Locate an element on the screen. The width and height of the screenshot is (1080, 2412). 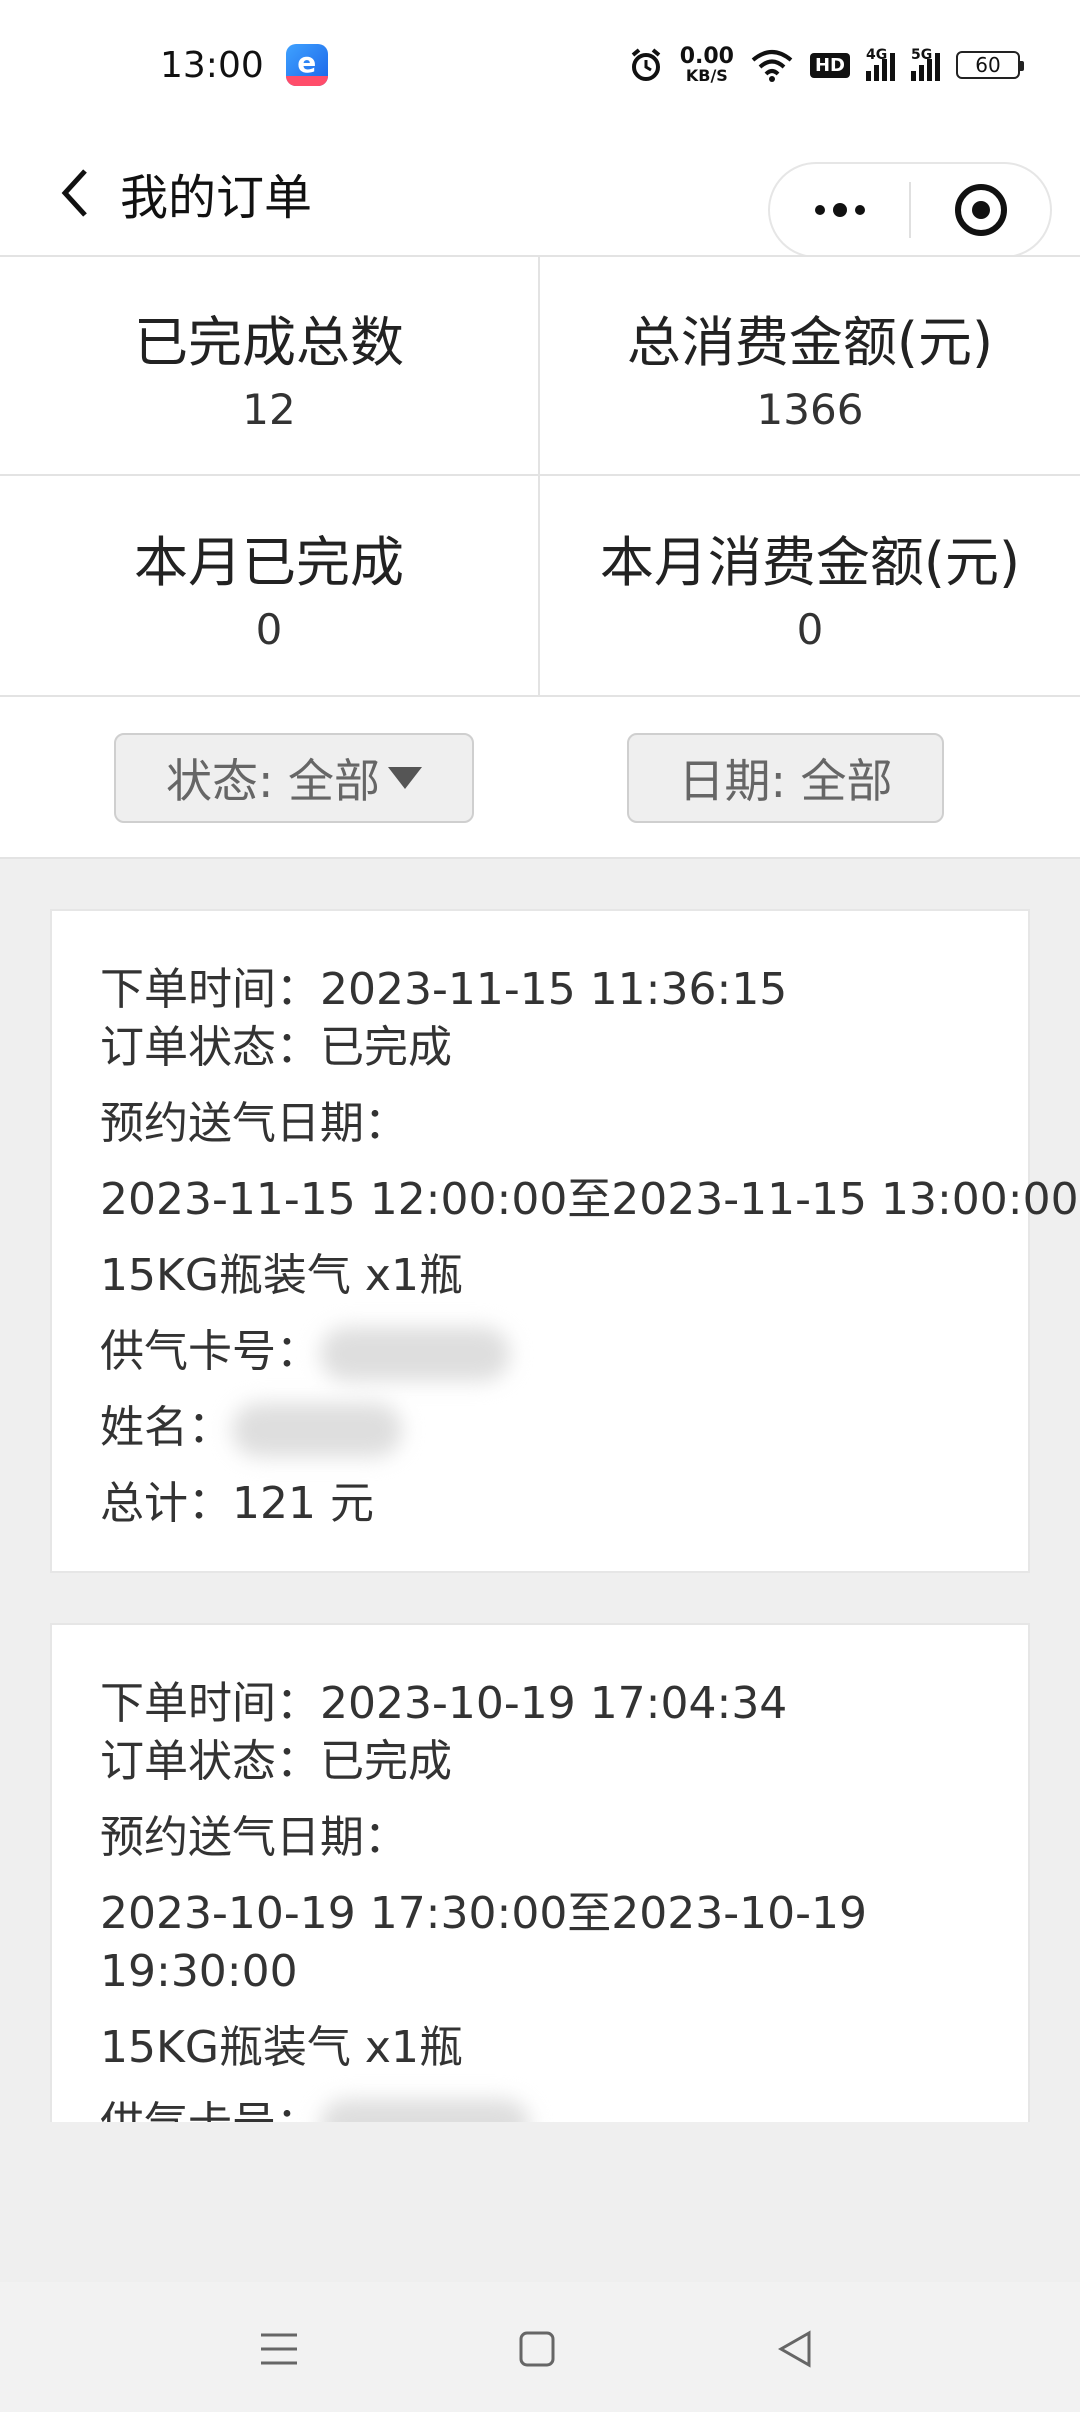
signal-label-5g: 5G is located at coordinates (922, 55).